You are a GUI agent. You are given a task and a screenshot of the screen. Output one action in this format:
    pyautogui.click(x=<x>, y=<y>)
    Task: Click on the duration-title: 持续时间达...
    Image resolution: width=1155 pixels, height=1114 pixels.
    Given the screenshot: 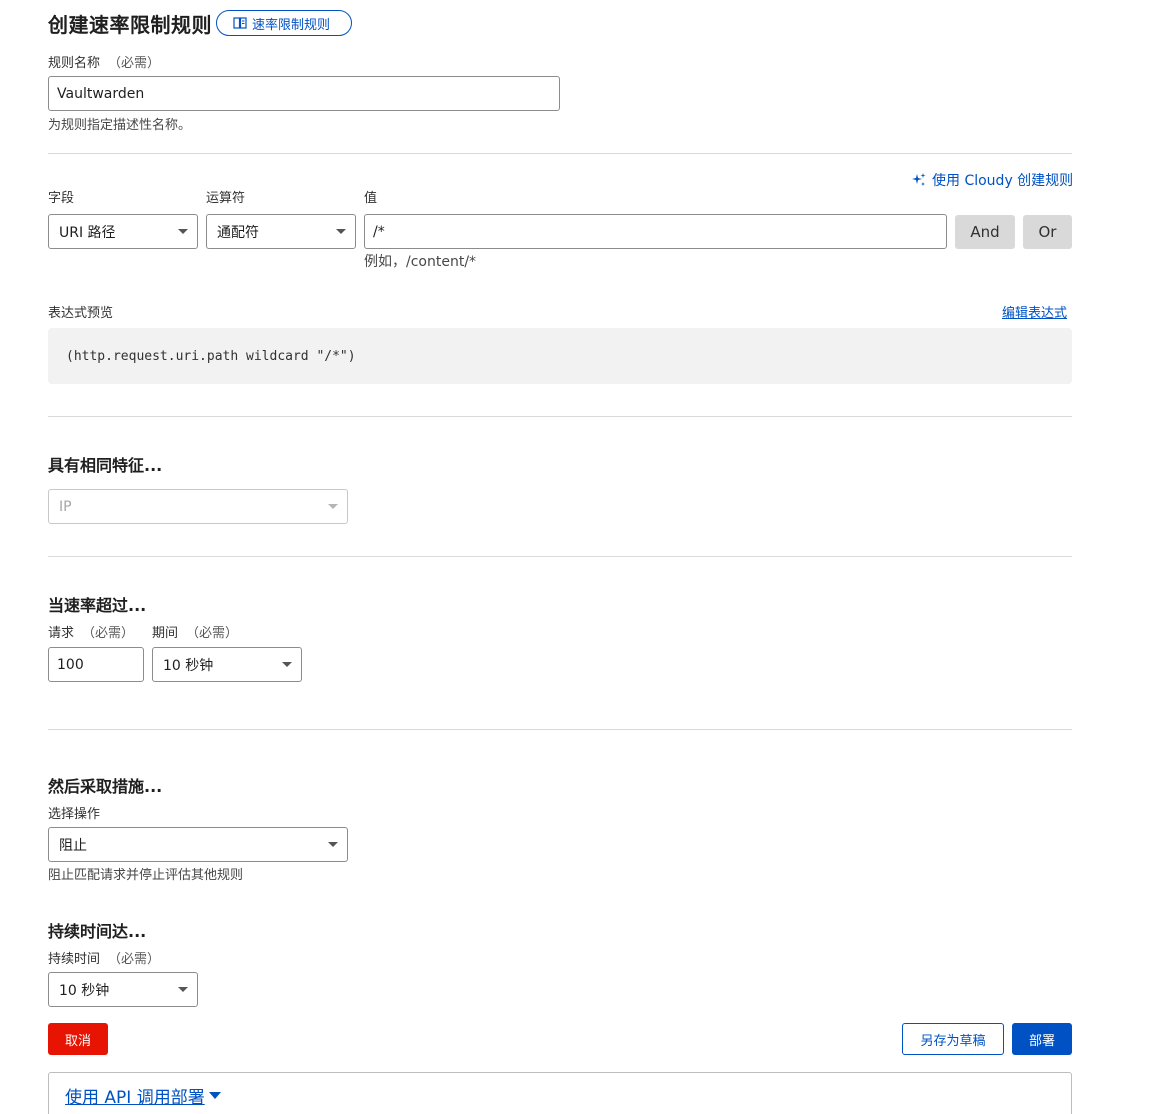 What is the action you would take?
    pyautogui.click(x=97, y=931)
    